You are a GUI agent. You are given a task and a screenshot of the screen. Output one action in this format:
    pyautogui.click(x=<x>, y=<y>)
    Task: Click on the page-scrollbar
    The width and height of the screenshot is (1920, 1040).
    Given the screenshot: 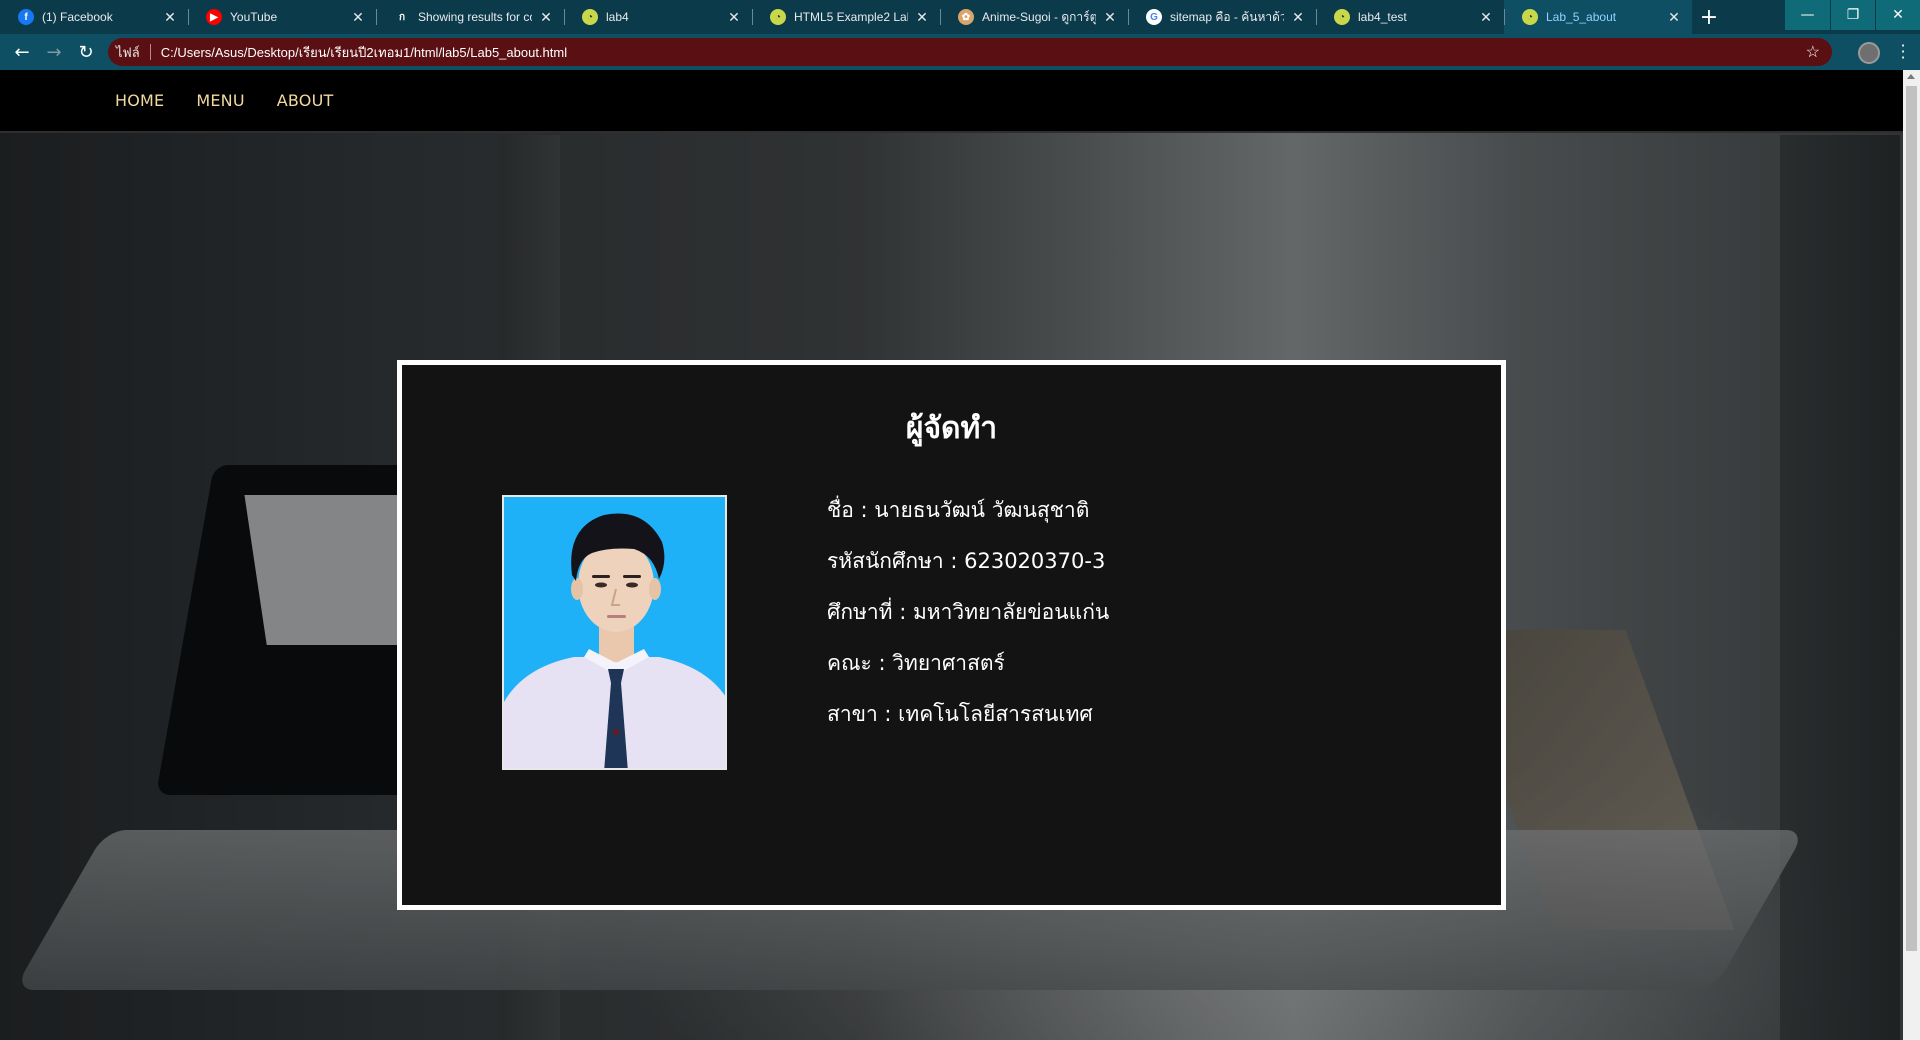 What is the action you would take?
    pyautogui.click(x=1911, y=555)
    